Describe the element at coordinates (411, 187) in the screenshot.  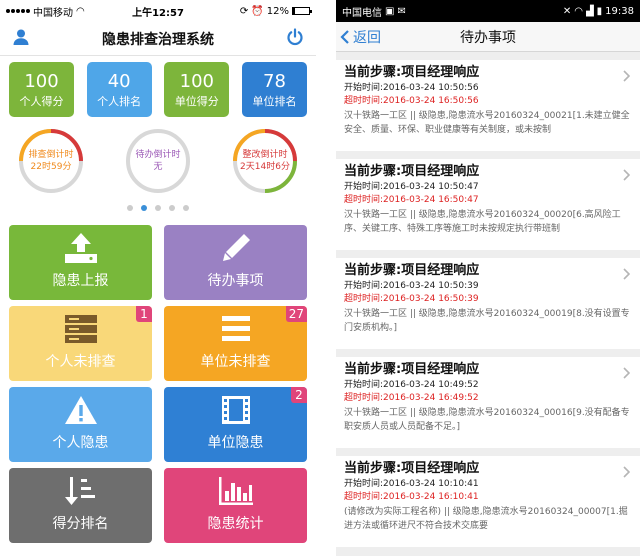
I see `task-start-time: 开始时间:2016-03-24 10:50:47` at that location.